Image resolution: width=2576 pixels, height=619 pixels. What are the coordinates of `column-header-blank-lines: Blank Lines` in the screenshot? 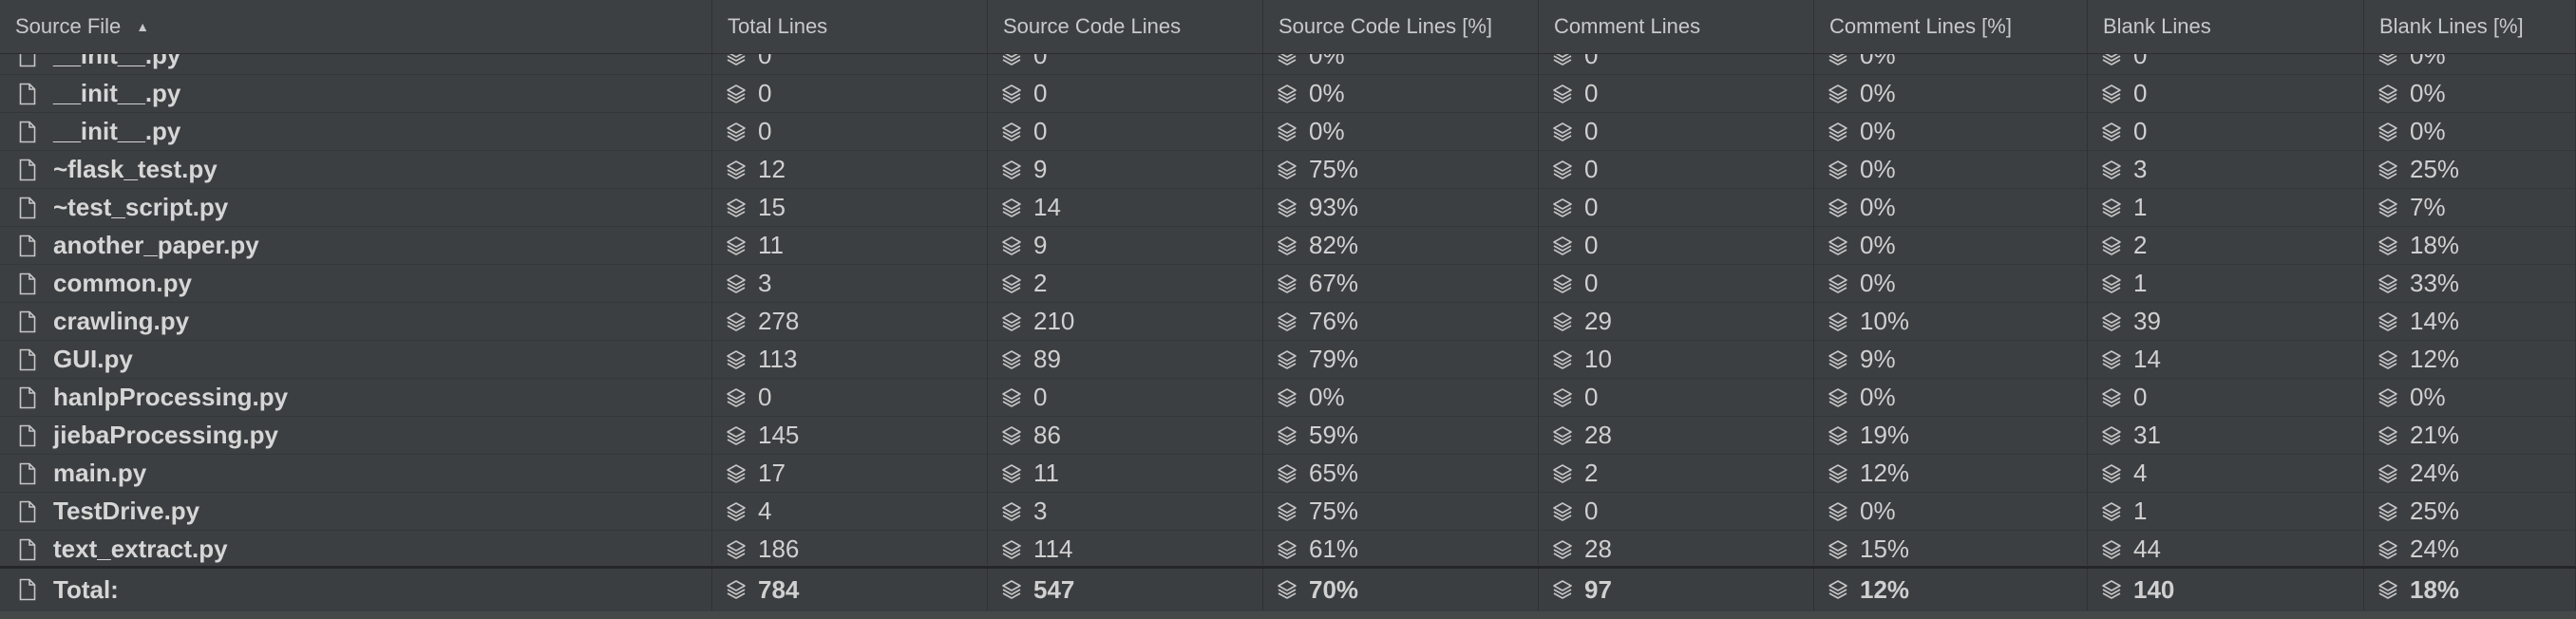 It's located at (2226, 27).